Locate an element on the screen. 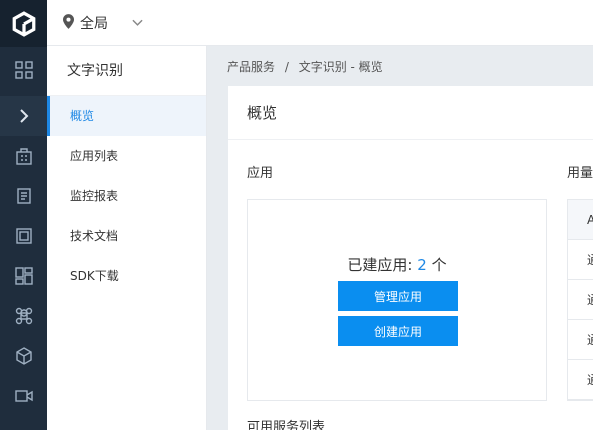 The width and height of the screenshot is (593, 430). command-icon is located at coordinates (23, 316).